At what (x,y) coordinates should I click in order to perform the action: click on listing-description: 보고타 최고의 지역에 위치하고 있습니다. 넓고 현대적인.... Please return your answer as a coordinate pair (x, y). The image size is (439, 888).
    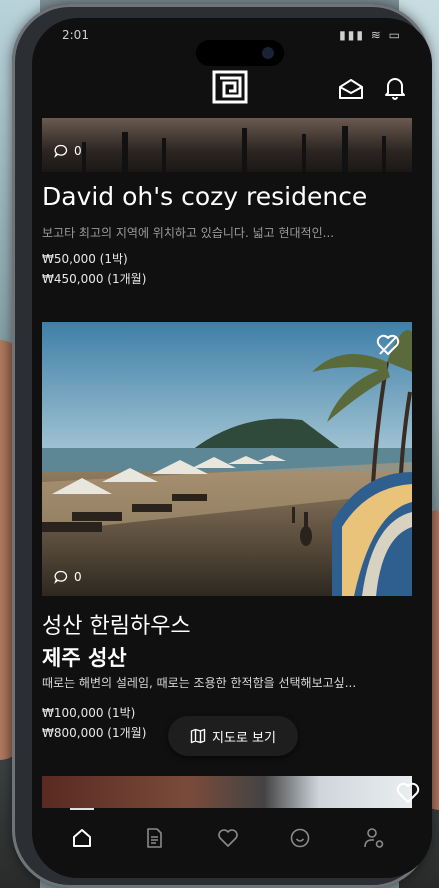
    Looking at the image, I should click on (188, 233).